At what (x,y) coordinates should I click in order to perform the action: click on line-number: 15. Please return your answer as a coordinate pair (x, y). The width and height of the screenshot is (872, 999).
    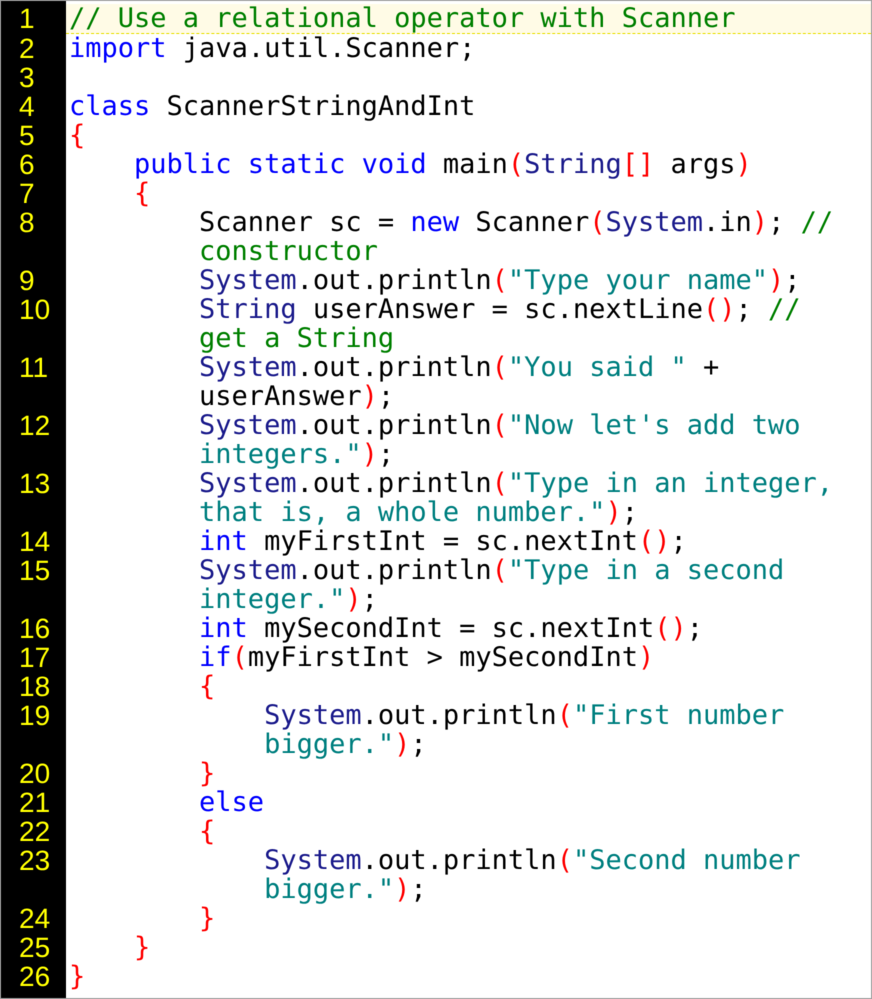
    Looking at the image, I should click on (34, 570).